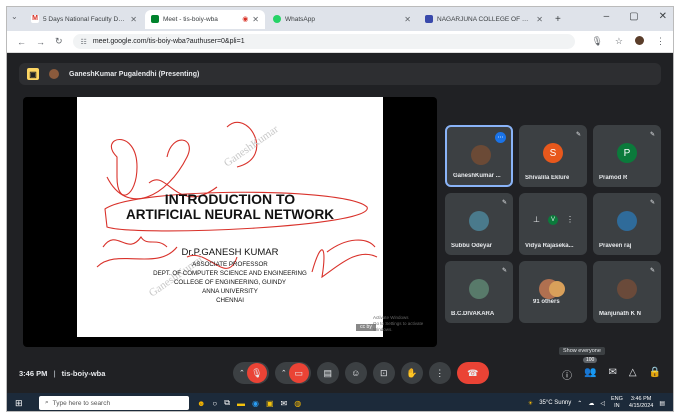 The image size is (680, 418). I want to click on task-view-icon: ⧉, so click(227, 403).